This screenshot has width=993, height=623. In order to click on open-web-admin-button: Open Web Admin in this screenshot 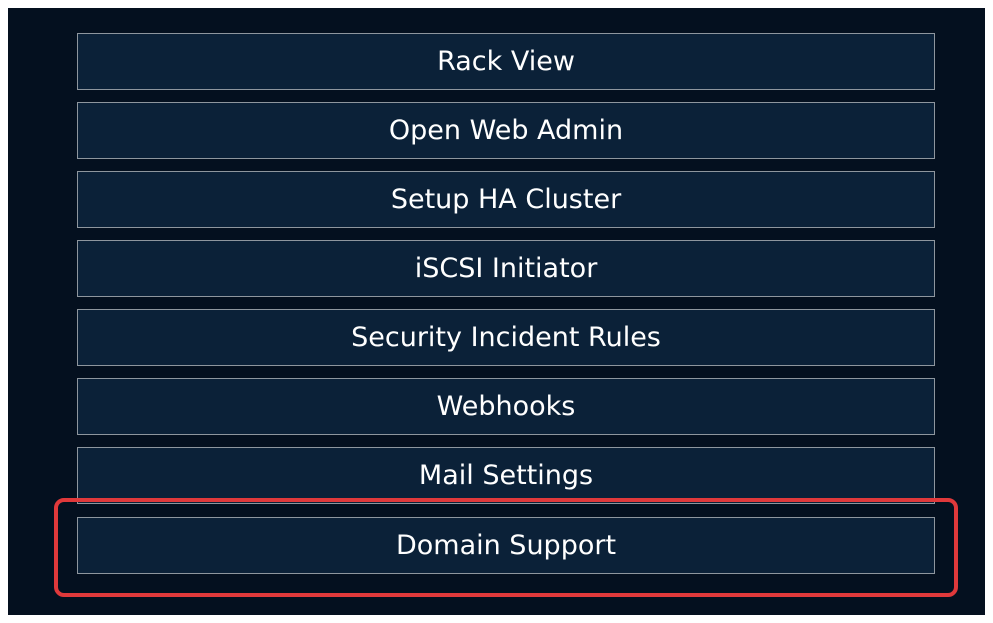, I will do `click(506, 130)`.